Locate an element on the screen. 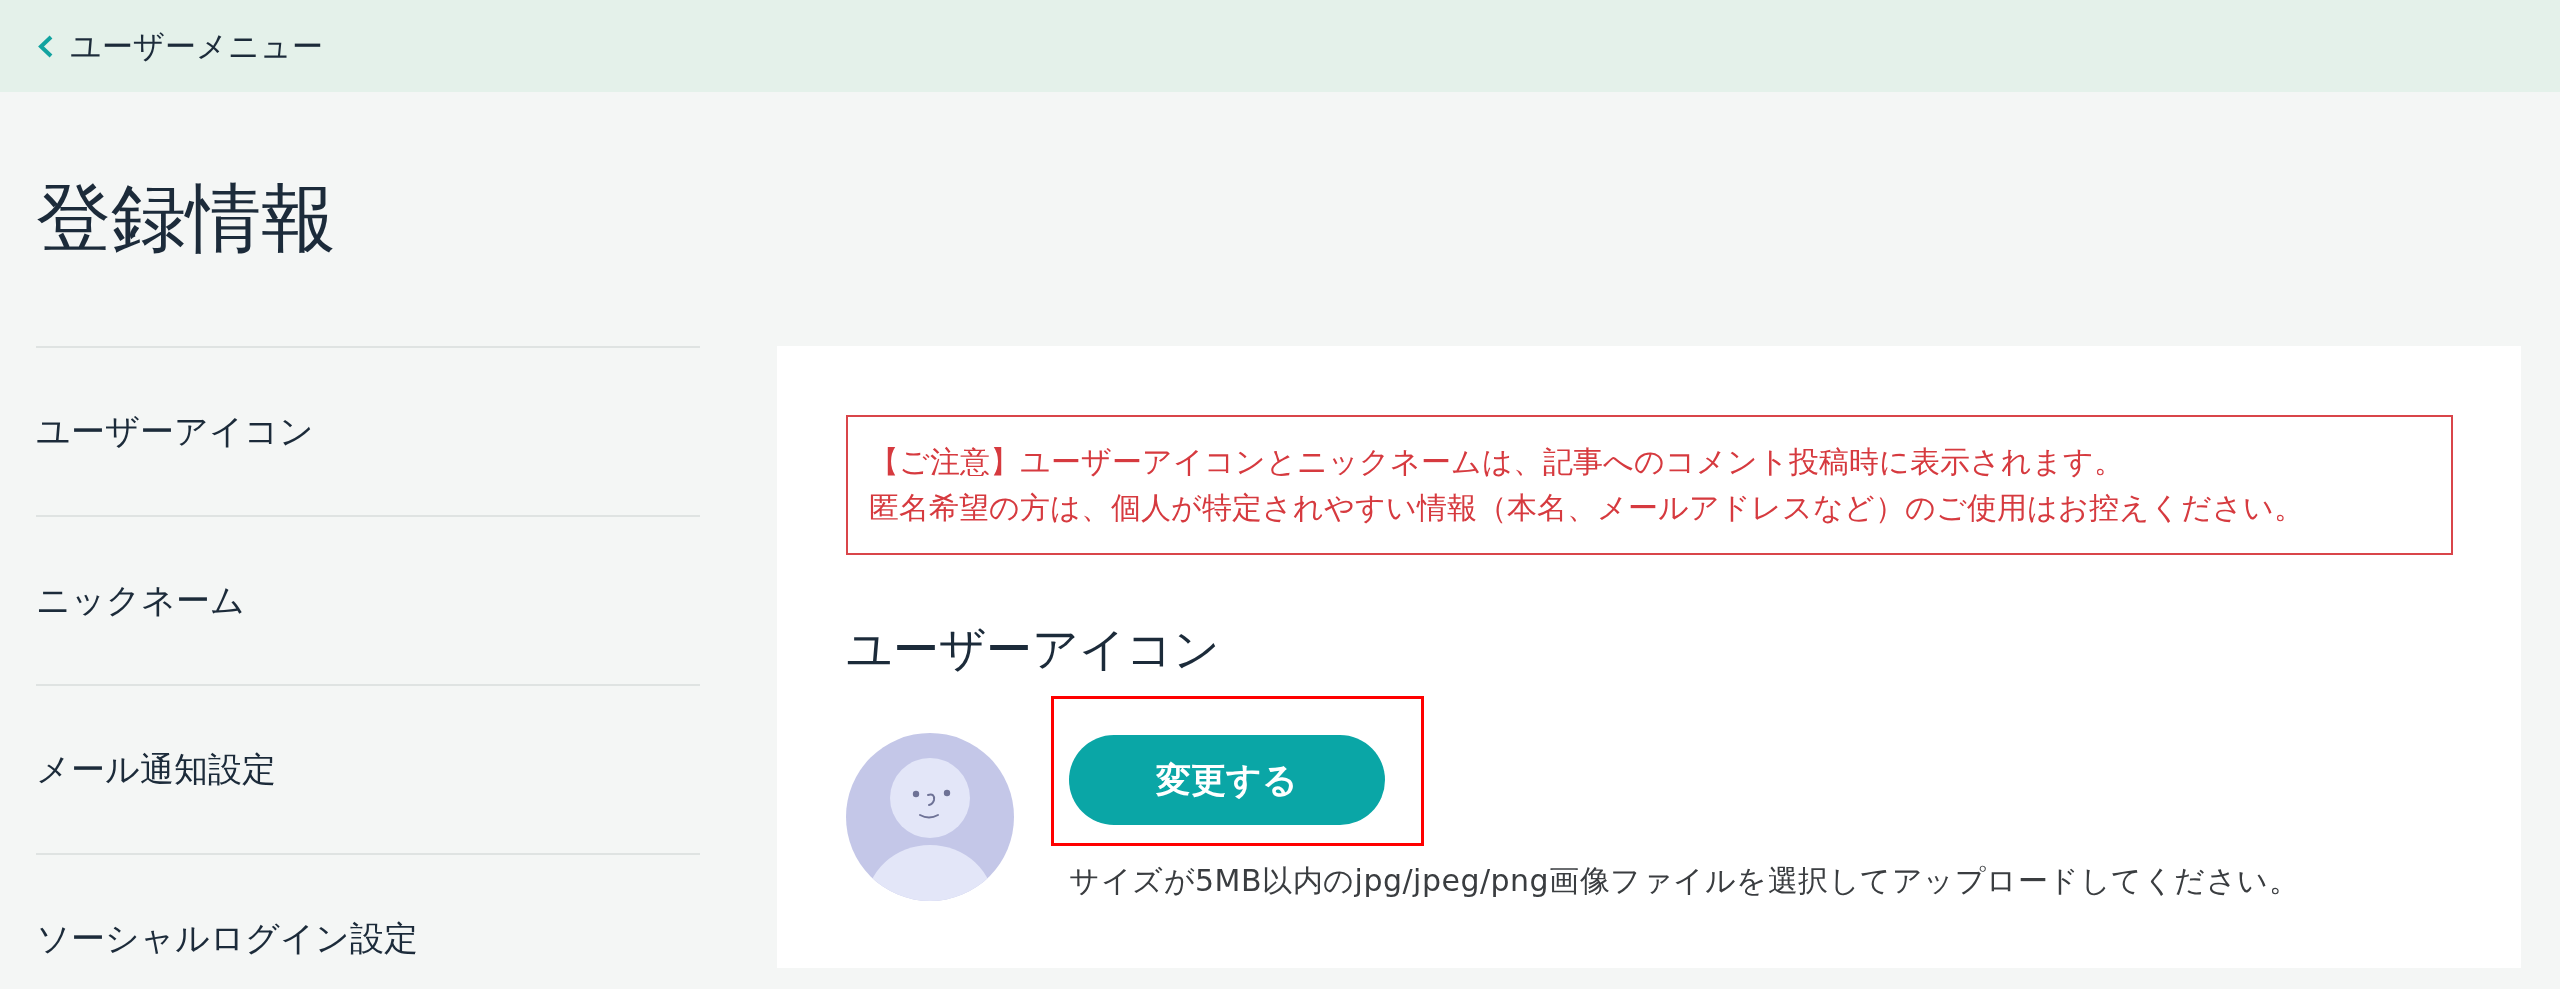  sidebar-link: ニックネーム is located at coordinates (140, 600).